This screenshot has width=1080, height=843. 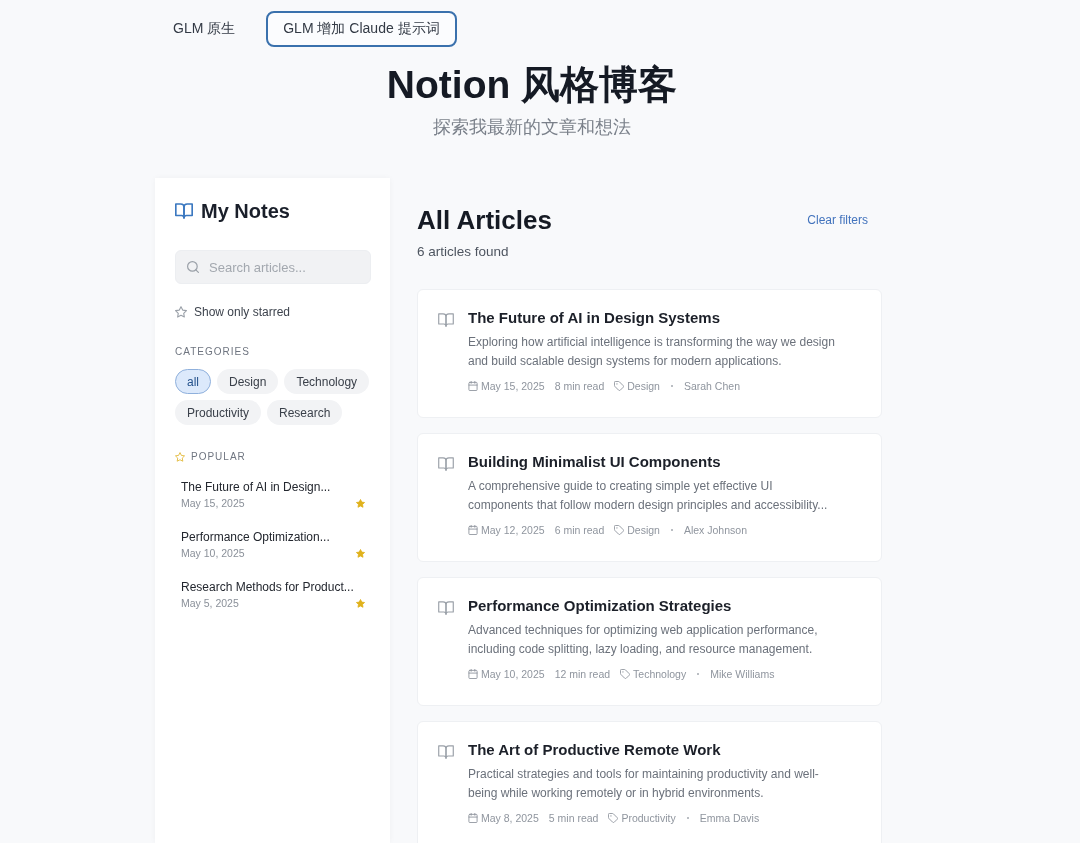 What do you see at coordinates (513, 386) in the screenshot?
I see `article-date: May 15, 2025` at bounding box center [513, 386].